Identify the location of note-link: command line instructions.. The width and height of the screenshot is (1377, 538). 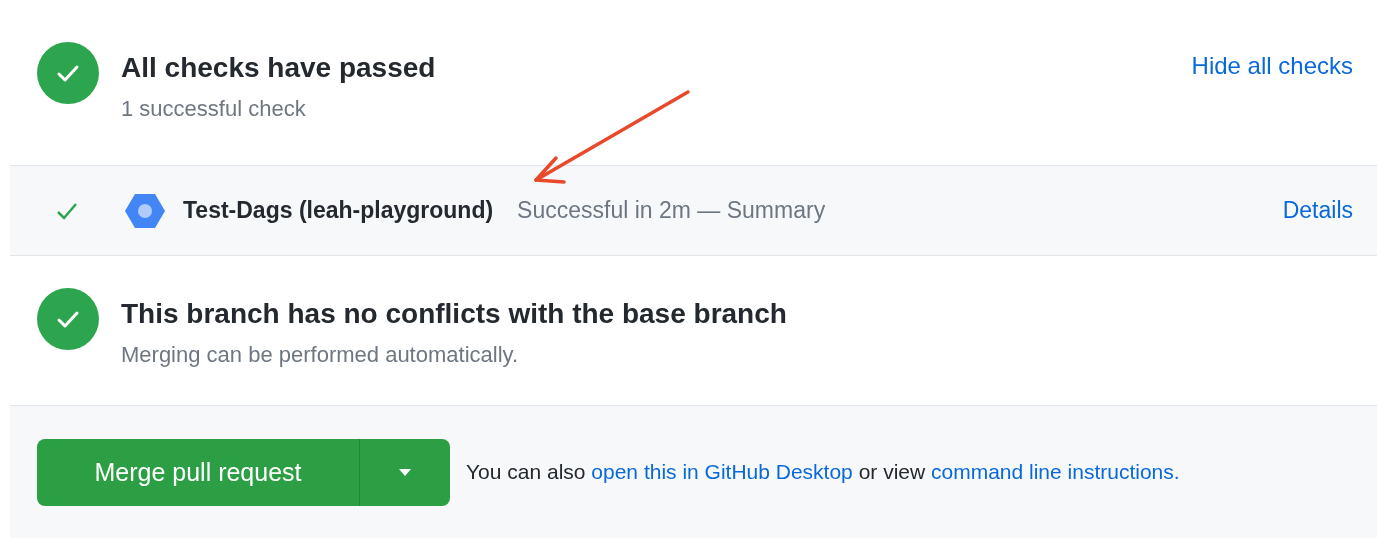
(1055, 471).